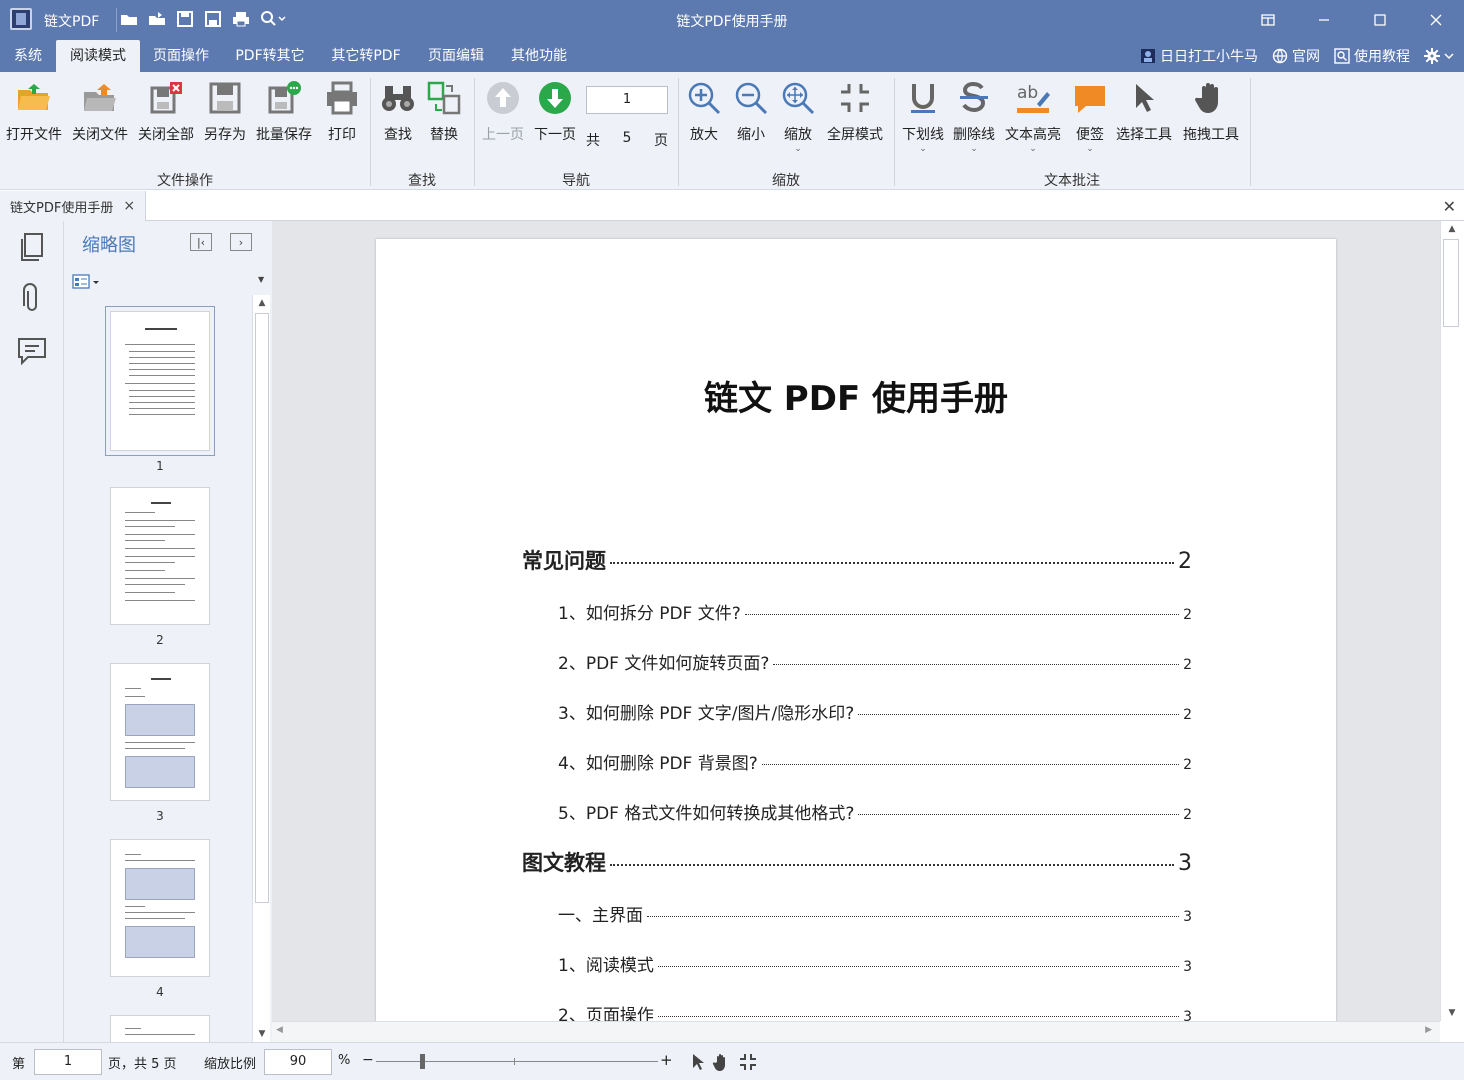  I want to click on user-account: 日日打工小牛马, so click(1199, 56).